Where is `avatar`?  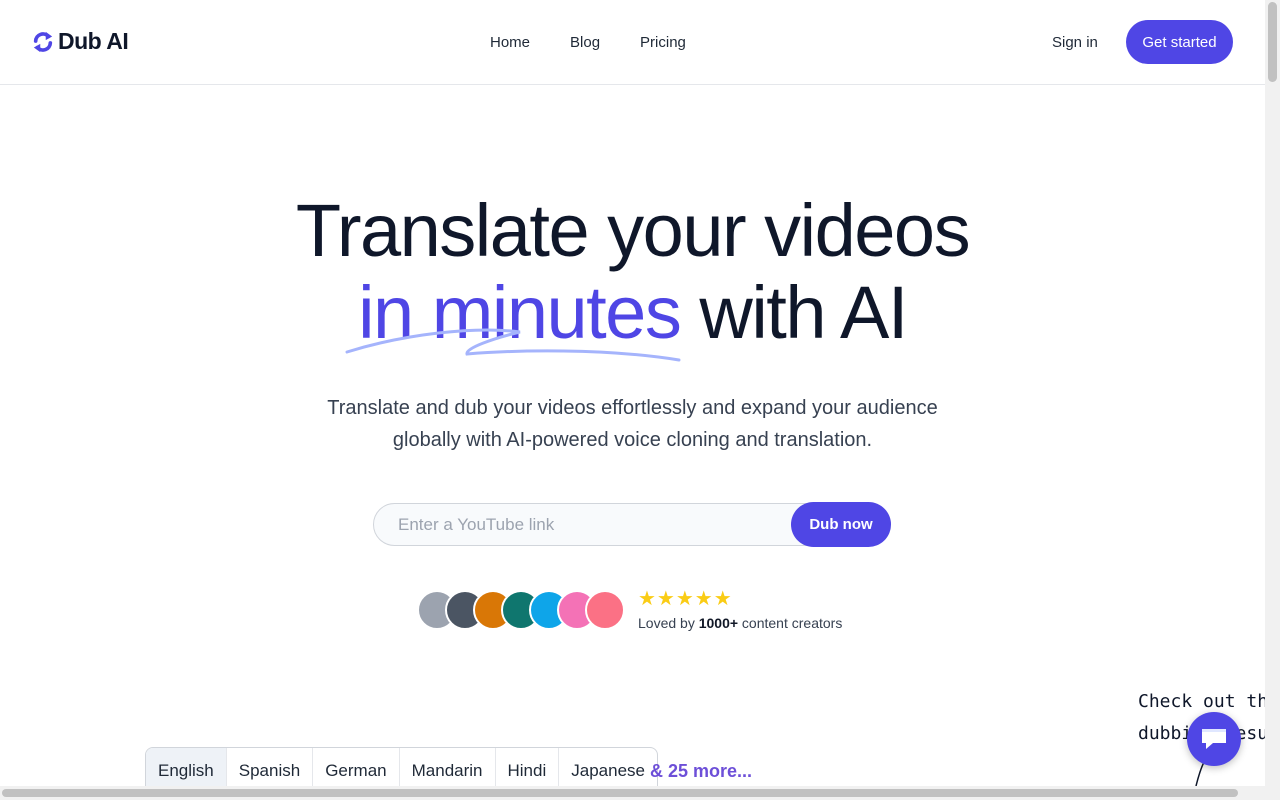
avatar is located at coordinates (605, 610).